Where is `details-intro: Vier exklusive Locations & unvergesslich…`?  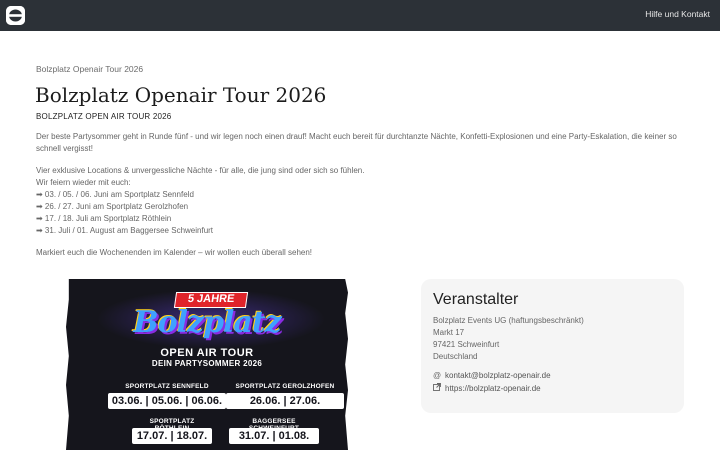
details-intro: Vier exklusive Locations & unvergesslich… is located at coordinates (200, 170).